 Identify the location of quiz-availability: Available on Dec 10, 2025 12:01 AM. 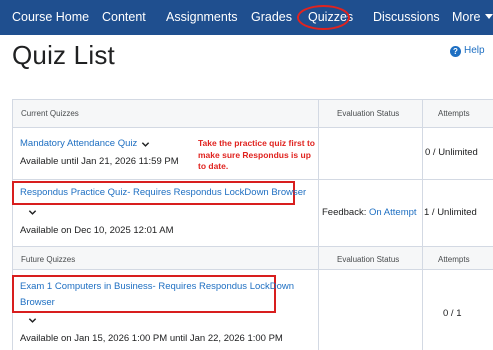
(97, 230).